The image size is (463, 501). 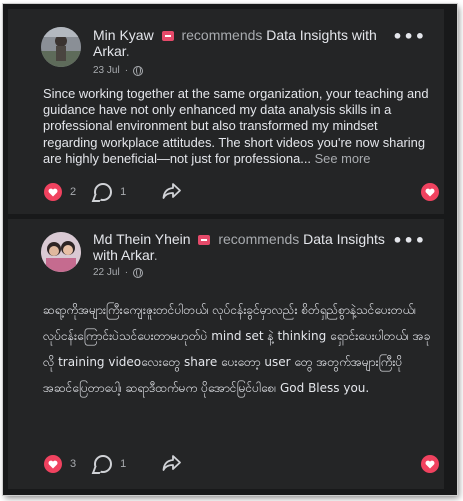 I want to click on post-date: 22 Jul, so click(x=106, y=272).